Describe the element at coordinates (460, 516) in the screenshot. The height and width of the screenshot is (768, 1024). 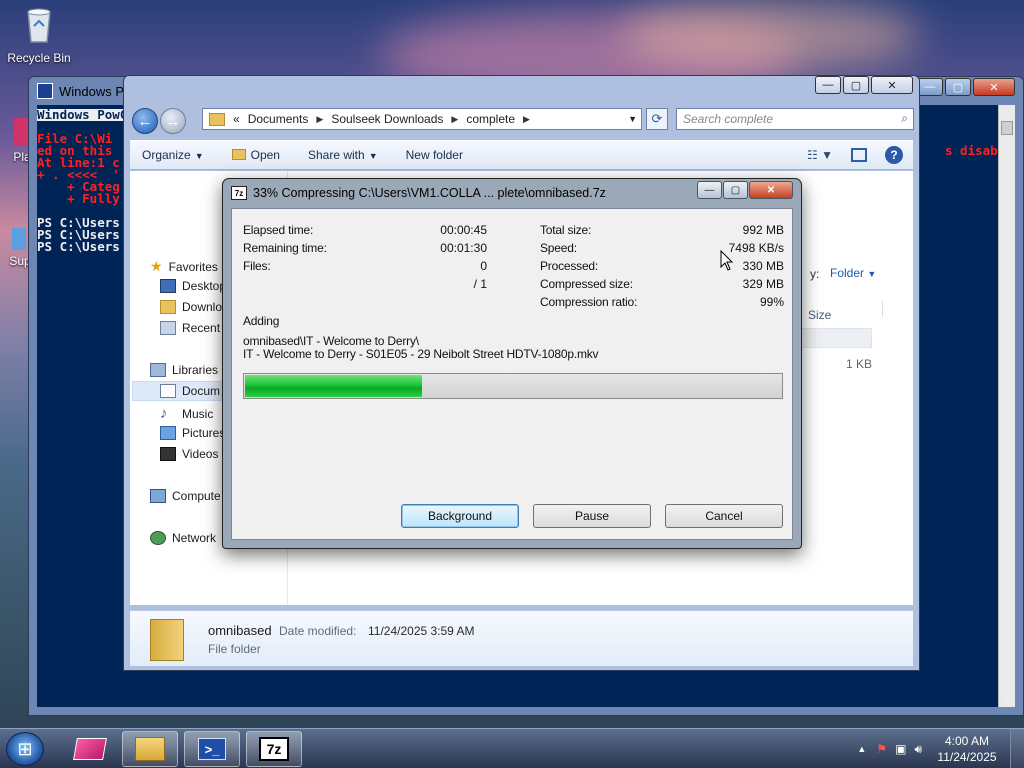
I see `background-button: Background` at that location.